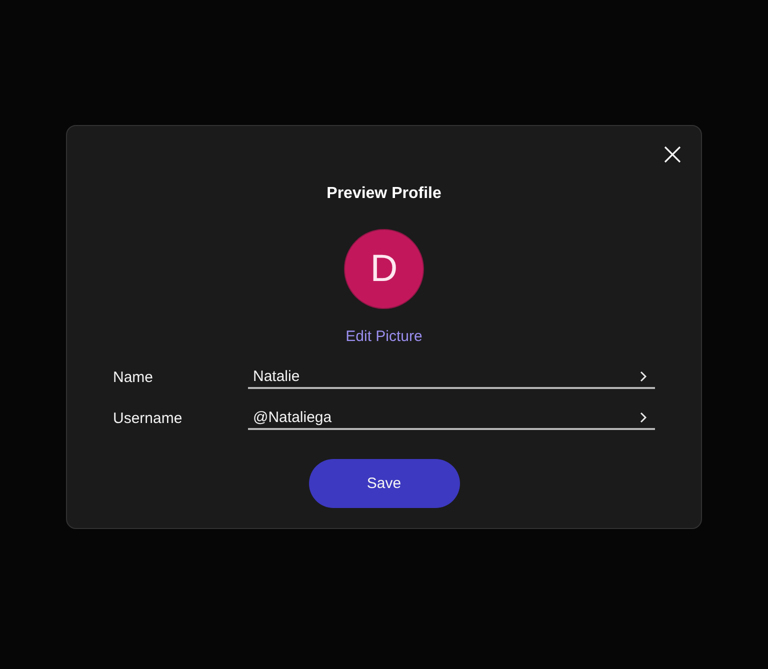  I want to click on edit-picture-link: Edit Picture, so click(384, 337).